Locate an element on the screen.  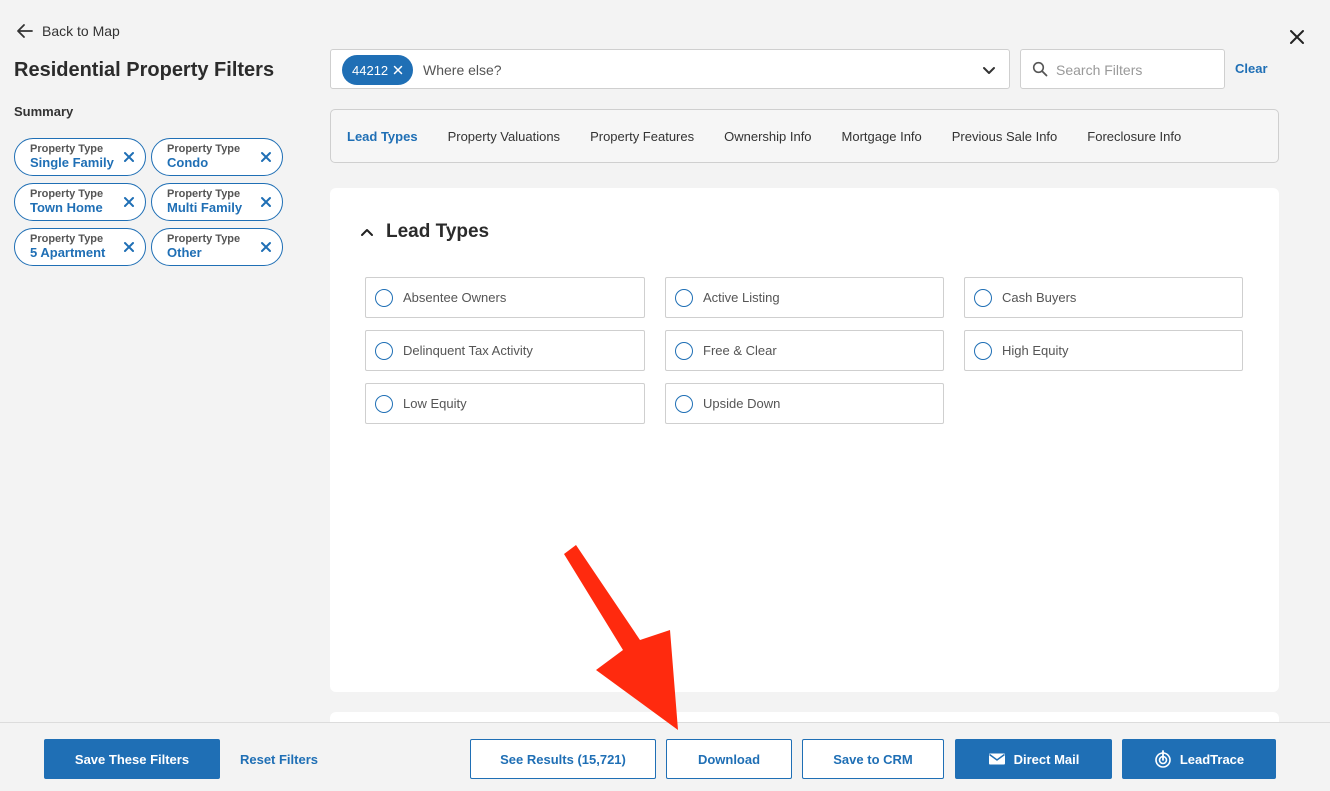
target-icon is located at coordinates (1163, 759).